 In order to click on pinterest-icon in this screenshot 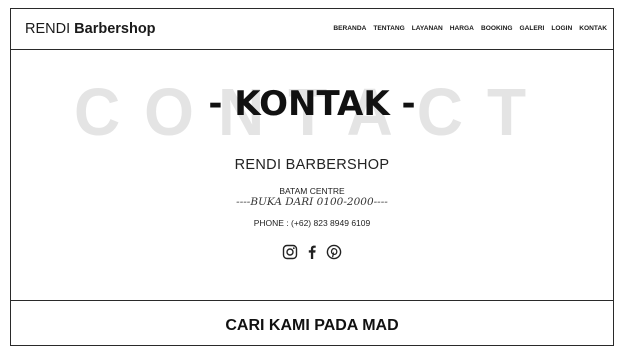, I will do `click(334, 252)`.